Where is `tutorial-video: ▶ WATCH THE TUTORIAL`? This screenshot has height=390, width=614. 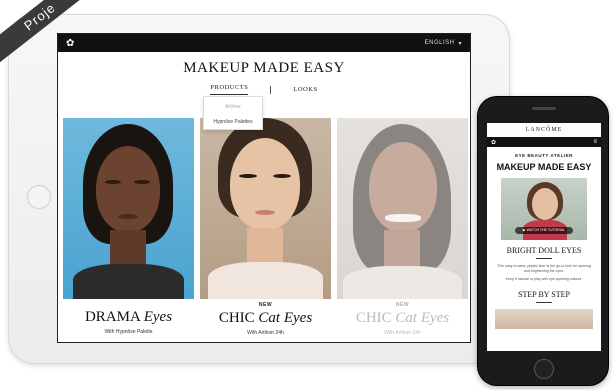 tutorial-video: ▶ WATCH THE TUTORIAL is located at coordinates (544, 209).